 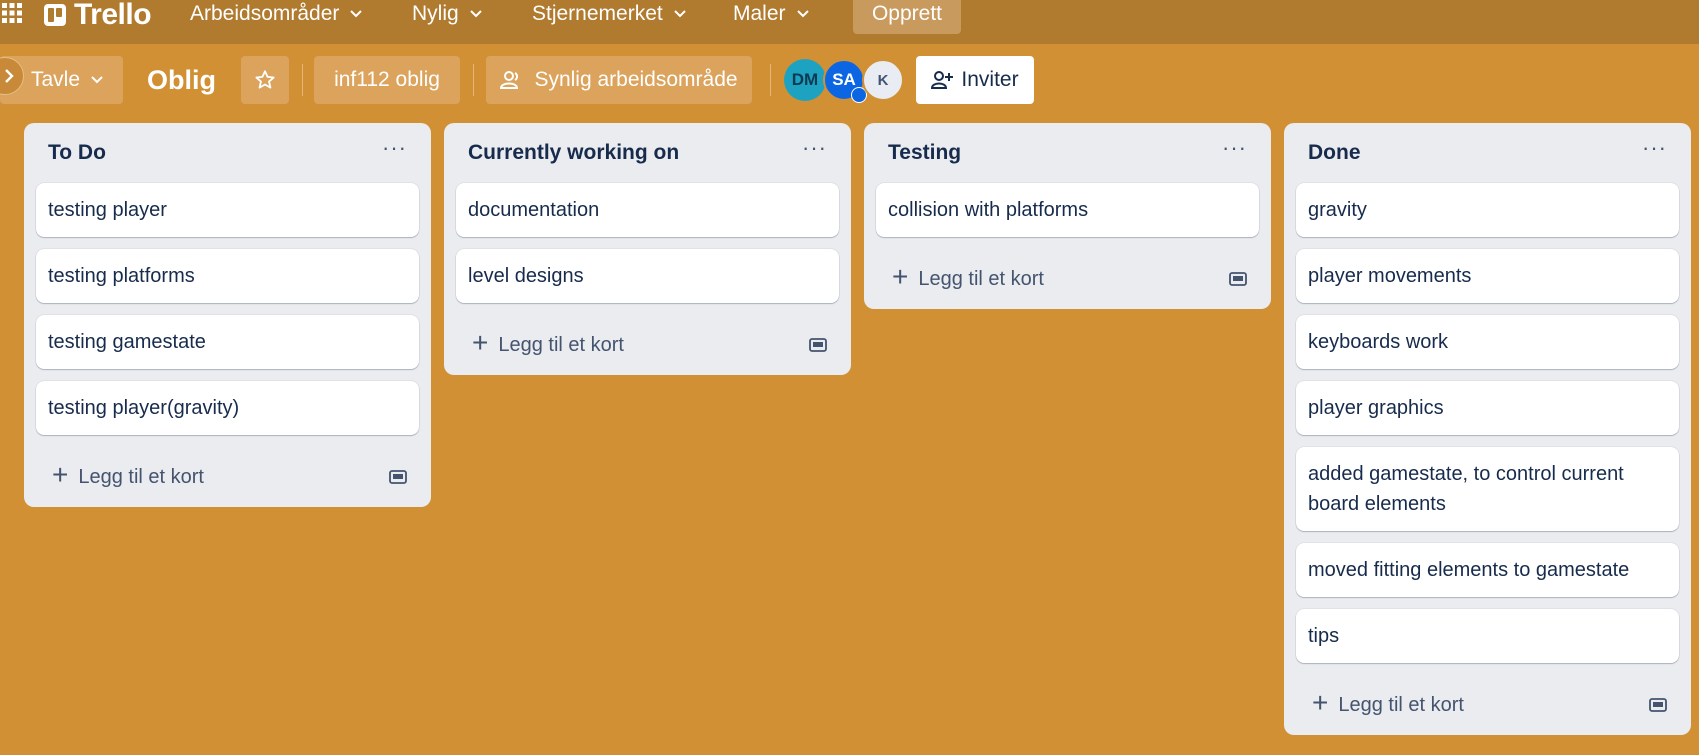 I want to click on trello-logo-text: Trello, so click(x=113, y=15).